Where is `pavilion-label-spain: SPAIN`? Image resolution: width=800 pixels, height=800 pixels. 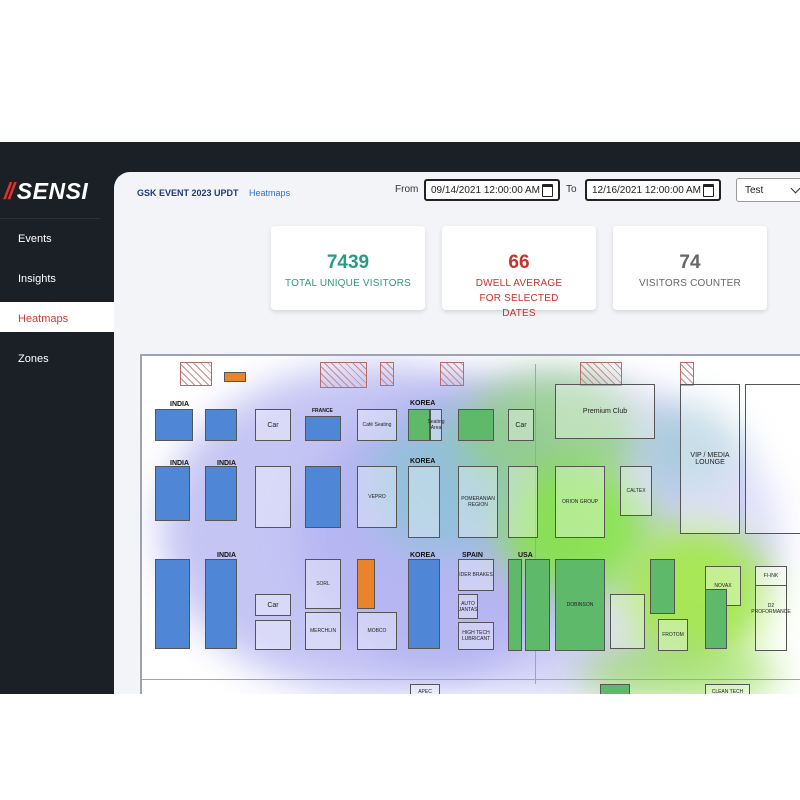
pavilion-label-spain: SPAIN is located at coordinates (472, 555).